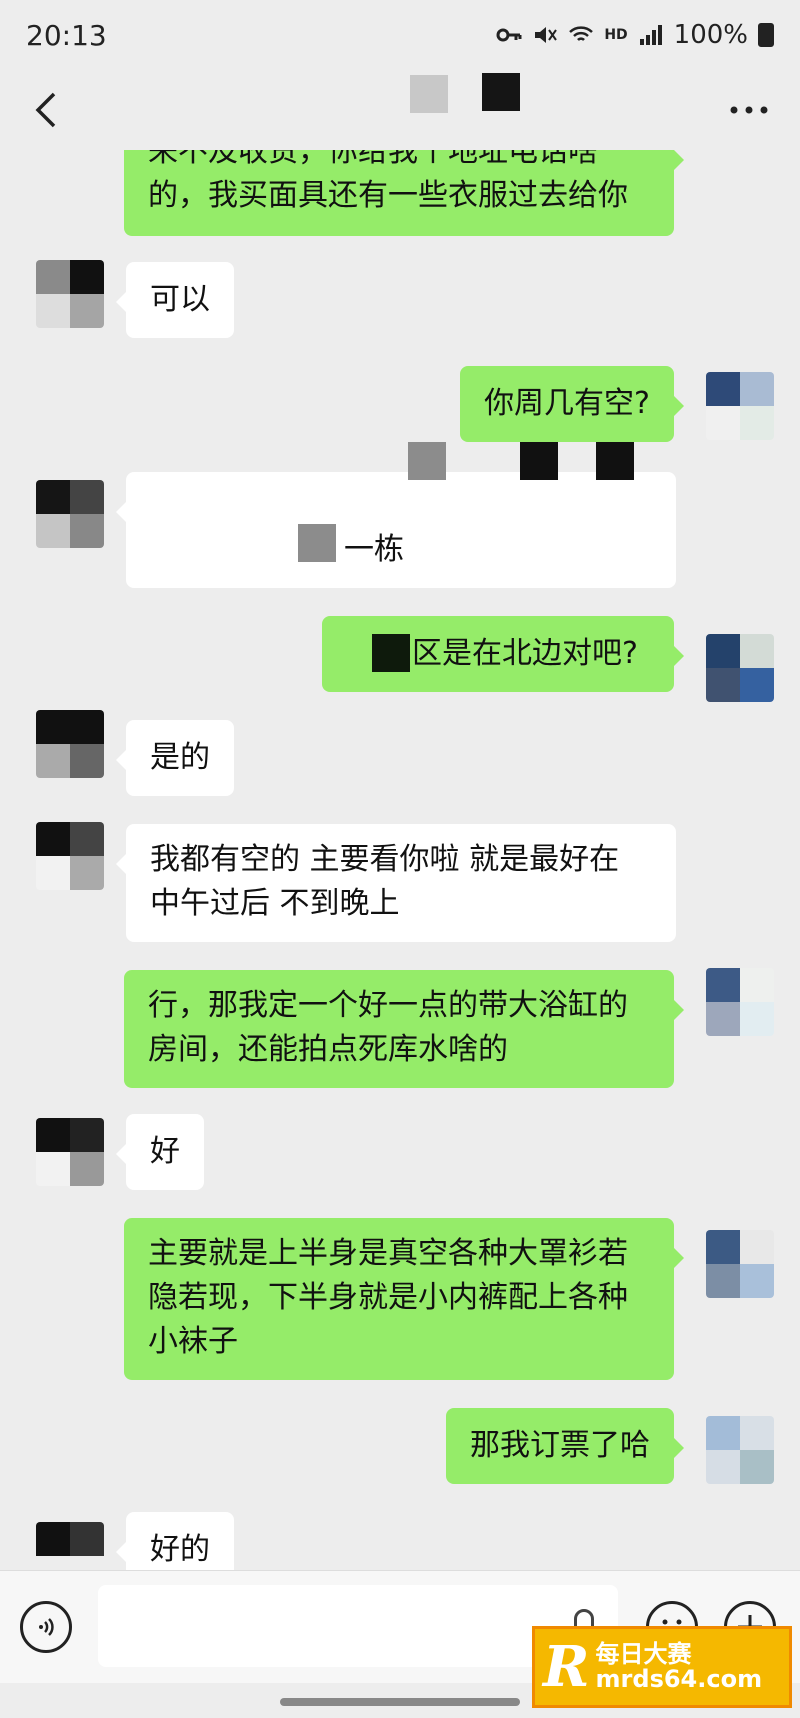  I want to click on watermark-line1: 每日大赛, so click(643, 1653).